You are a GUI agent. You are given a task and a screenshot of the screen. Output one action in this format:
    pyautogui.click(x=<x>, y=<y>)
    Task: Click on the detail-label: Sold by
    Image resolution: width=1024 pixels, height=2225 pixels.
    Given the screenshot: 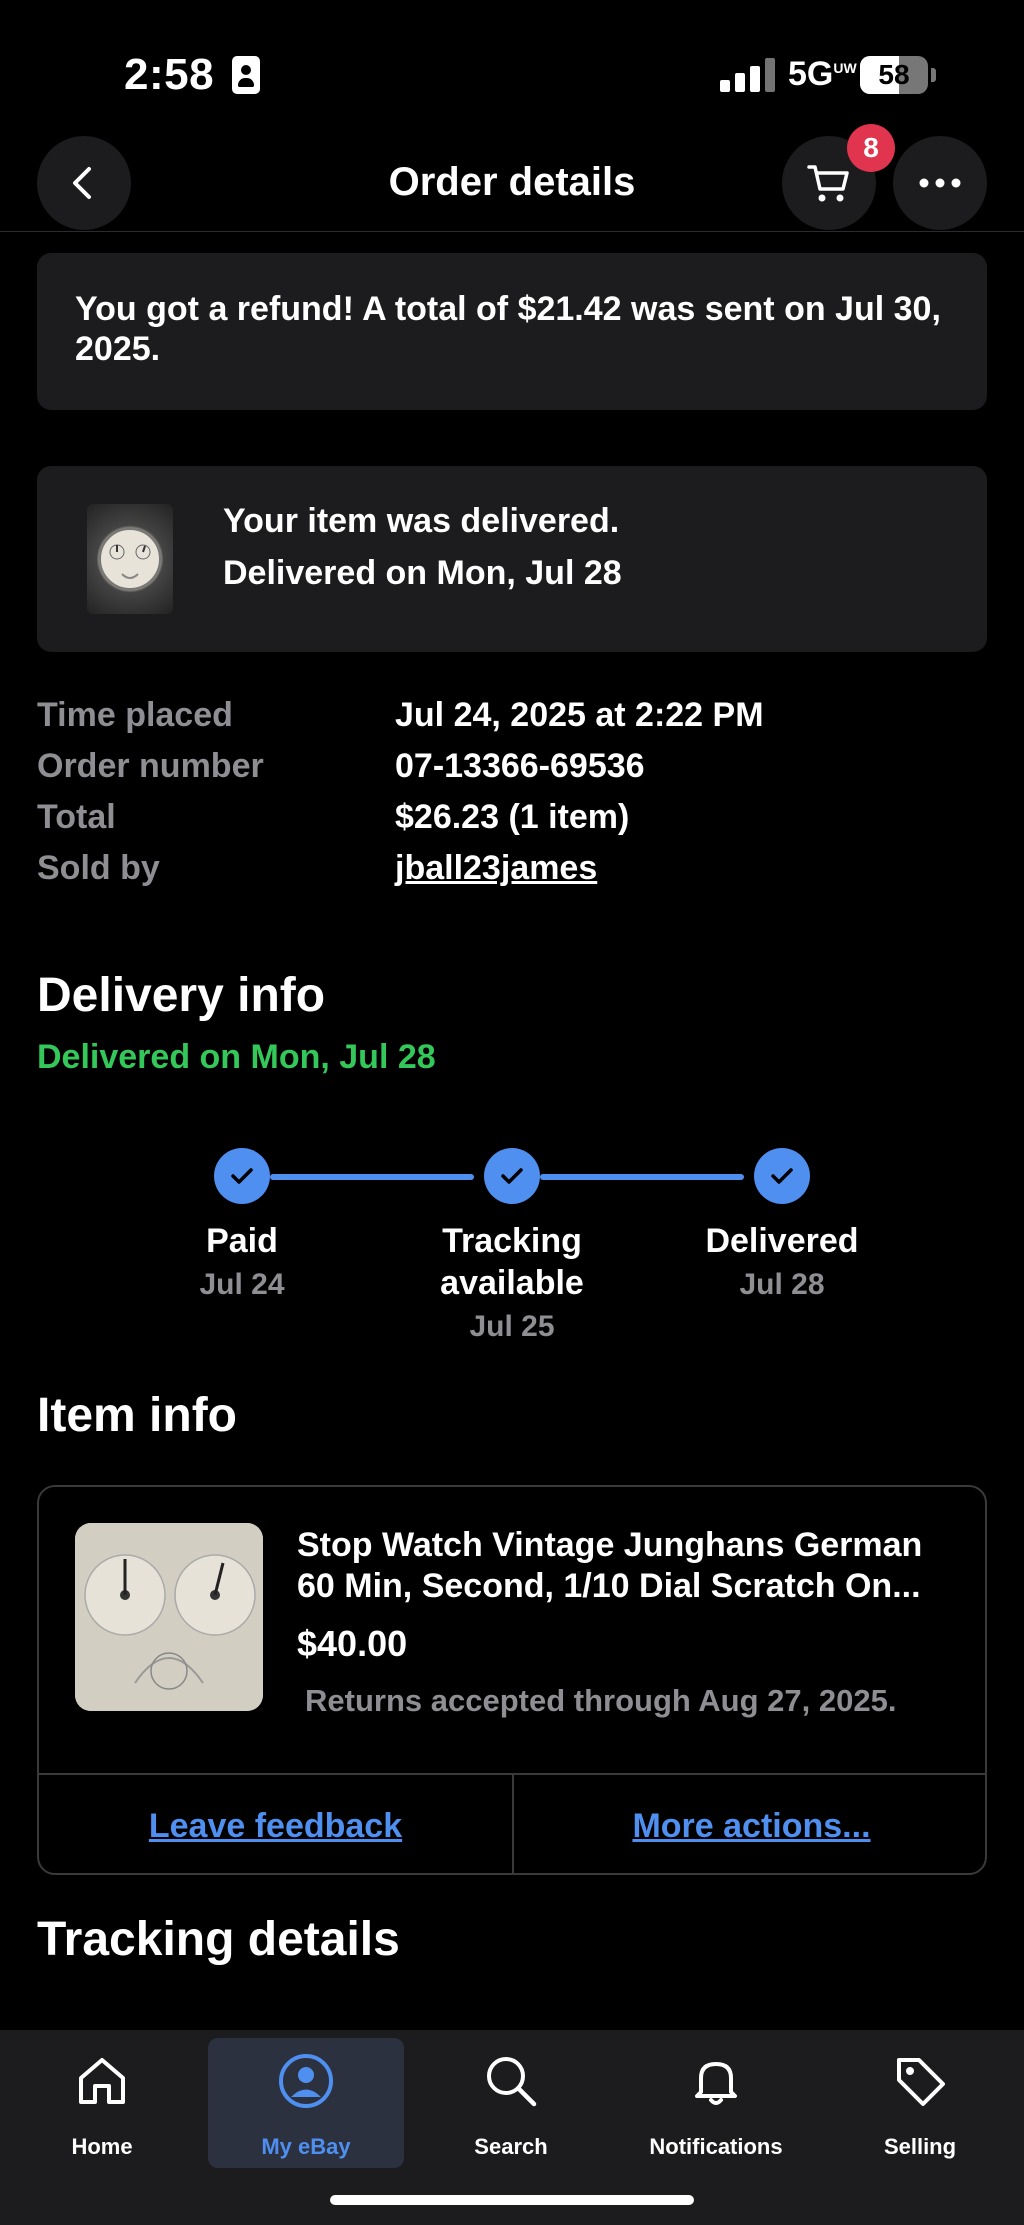 What is the action you would take?
    pyautogui.click(x=98, y=868)
    